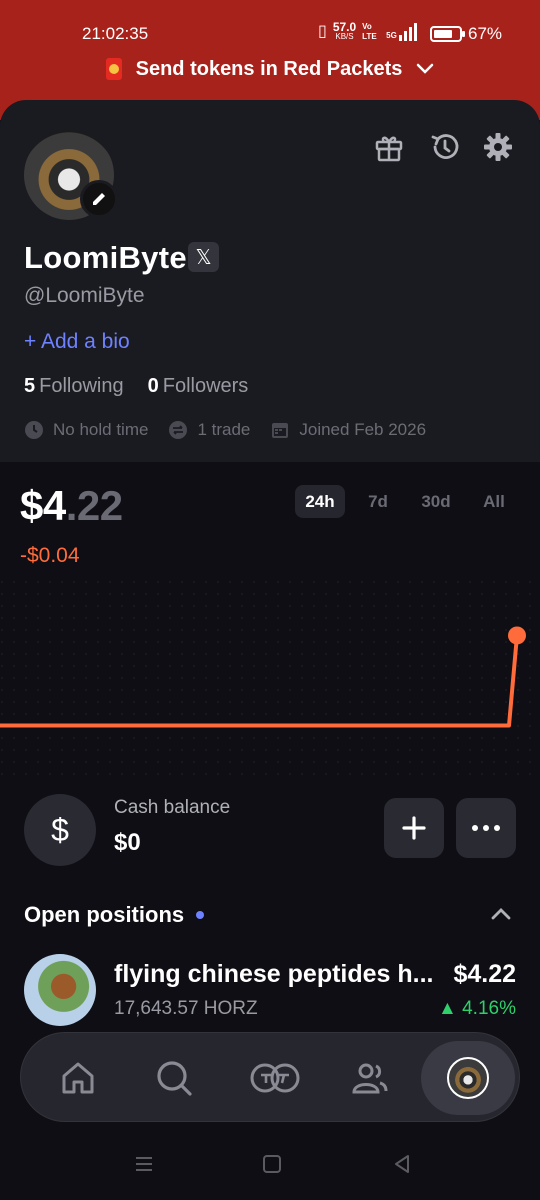 The height and width of the screenshot is (1200, 540). I want to click on range-all: All, so click(494, 501).